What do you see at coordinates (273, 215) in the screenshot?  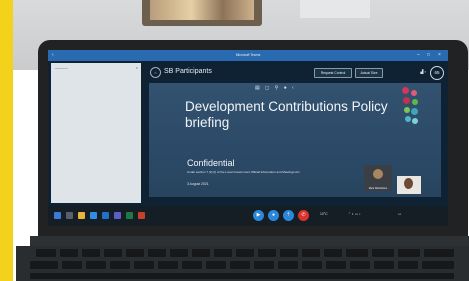 I see `mic-icon: ●` at bounding box center [273, 215].